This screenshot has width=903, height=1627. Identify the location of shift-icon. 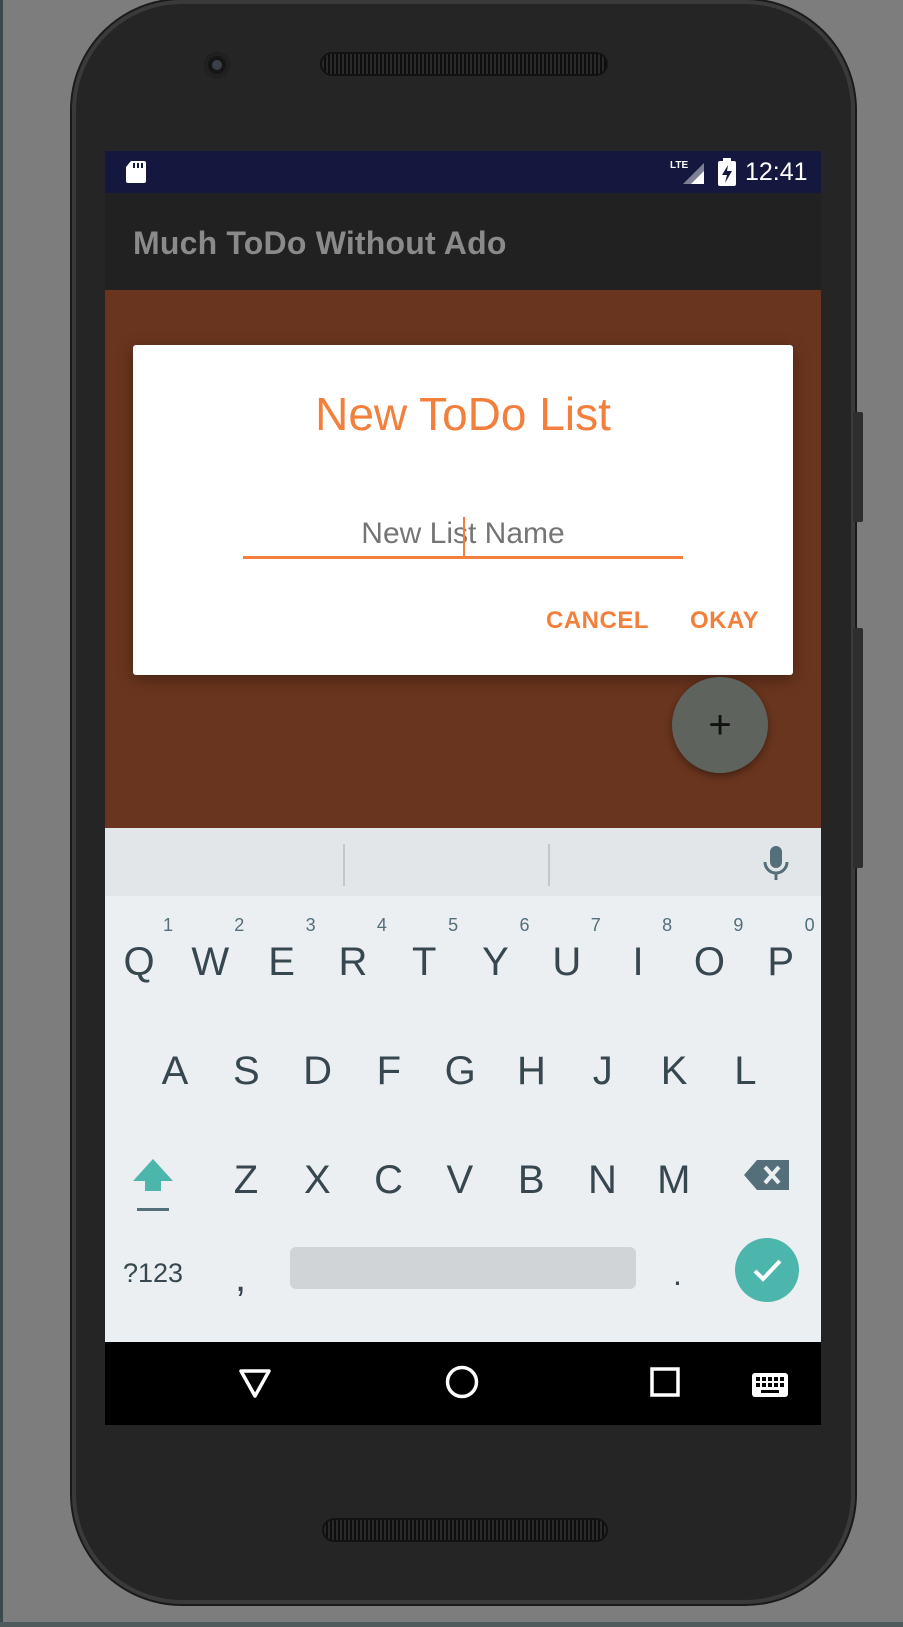
(153, 1185).